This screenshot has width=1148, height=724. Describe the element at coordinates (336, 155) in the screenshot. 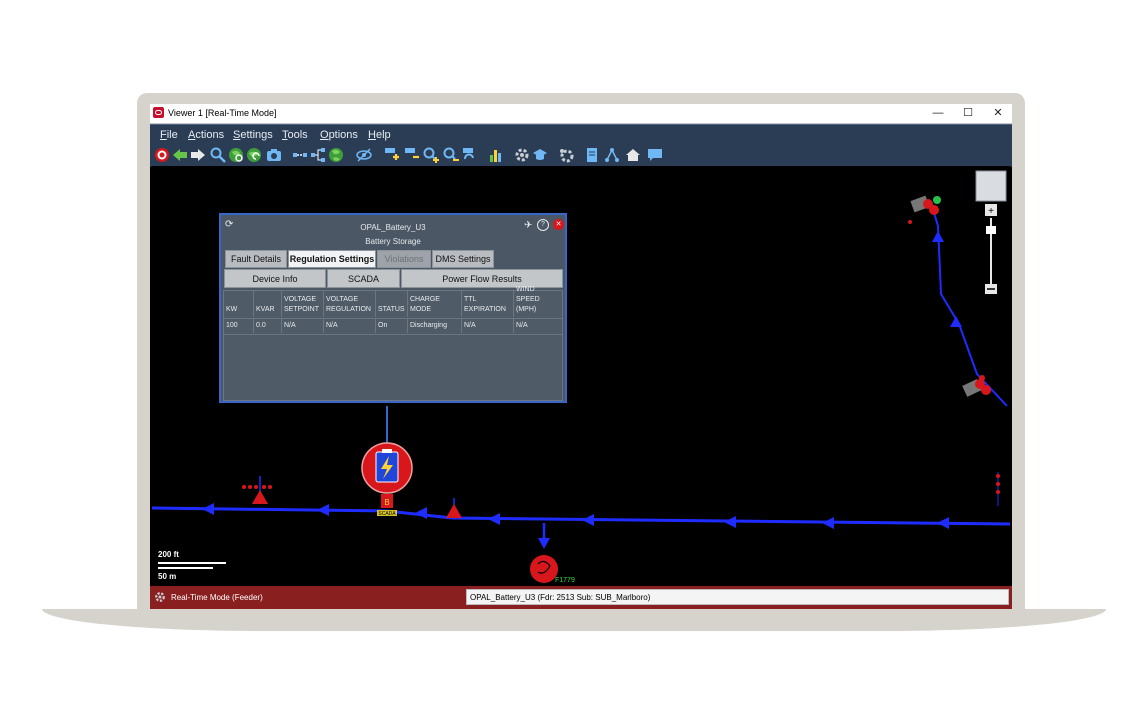

I see `globe-icon` at that location.